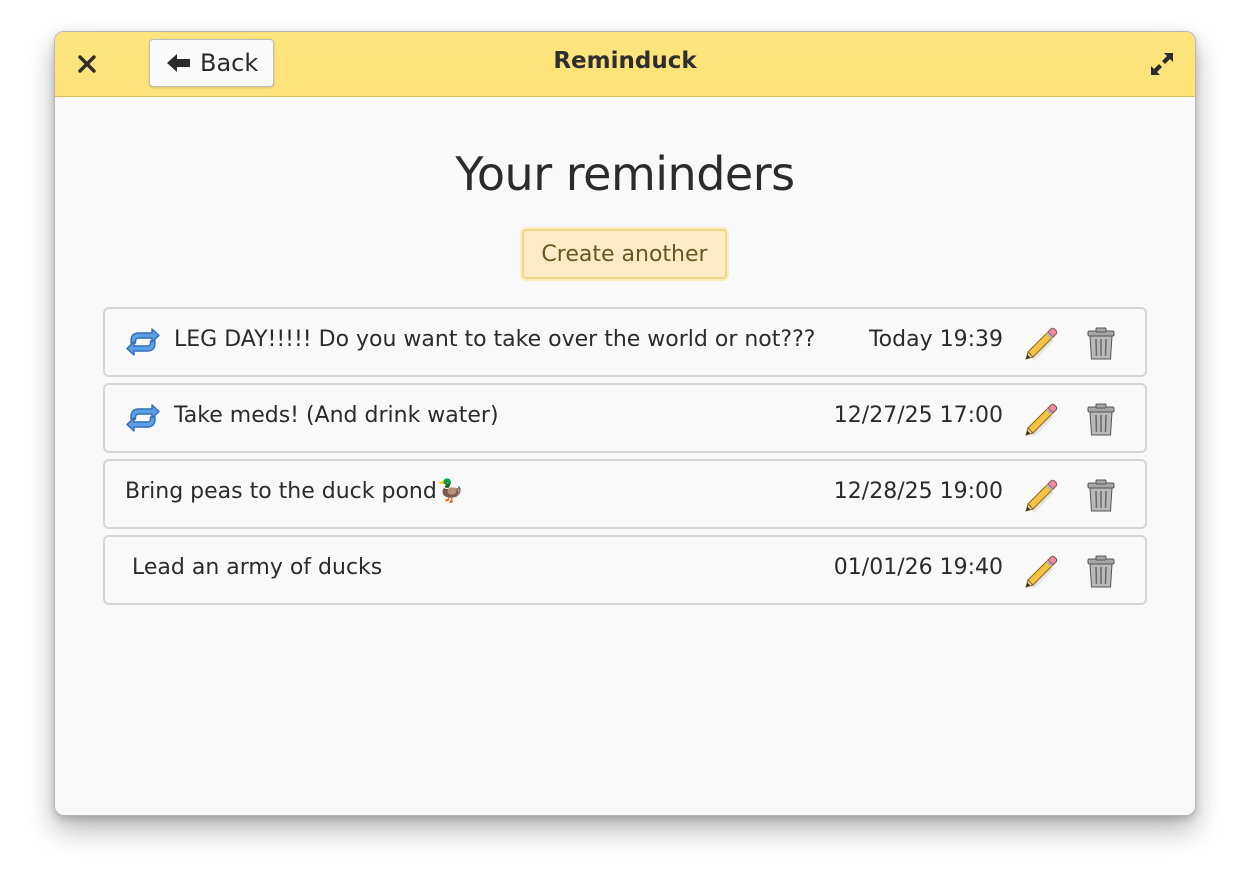 The height and width of the screenshot is (894, 1248). What do you see at coordinates (625, 64) in the screenshot?
I see `header-bar: Back Reminduck` at bounding box center [625, 64].